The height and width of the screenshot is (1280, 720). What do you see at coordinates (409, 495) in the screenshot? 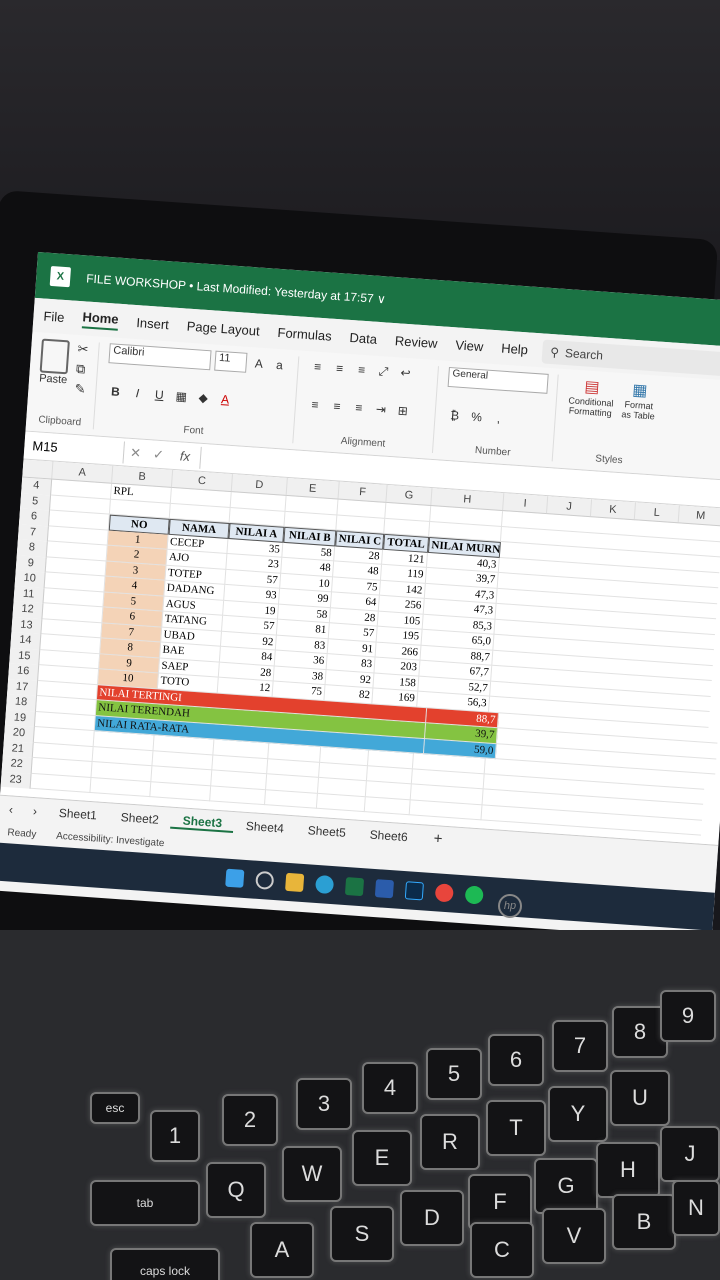
I see `col-g: G` at bounding box center [409, 495].